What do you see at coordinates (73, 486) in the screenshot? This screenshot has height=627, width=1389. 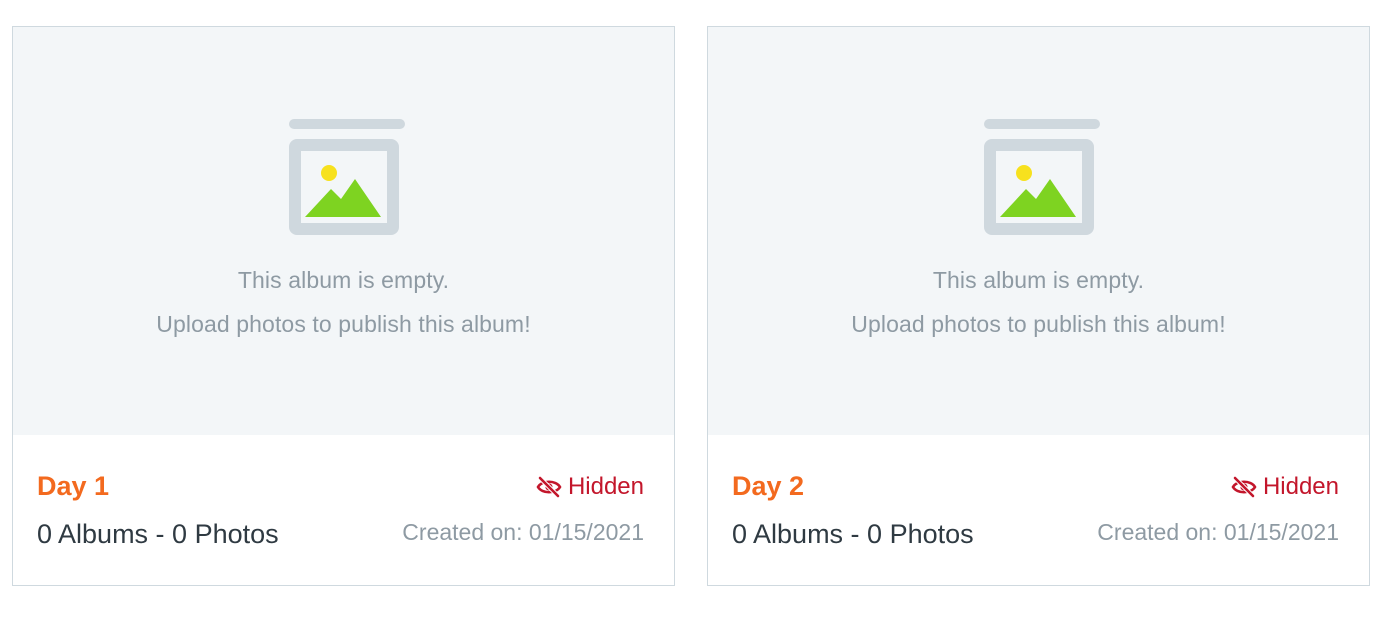 I see `album-title: Day 1` at bounding box center [73, 486].